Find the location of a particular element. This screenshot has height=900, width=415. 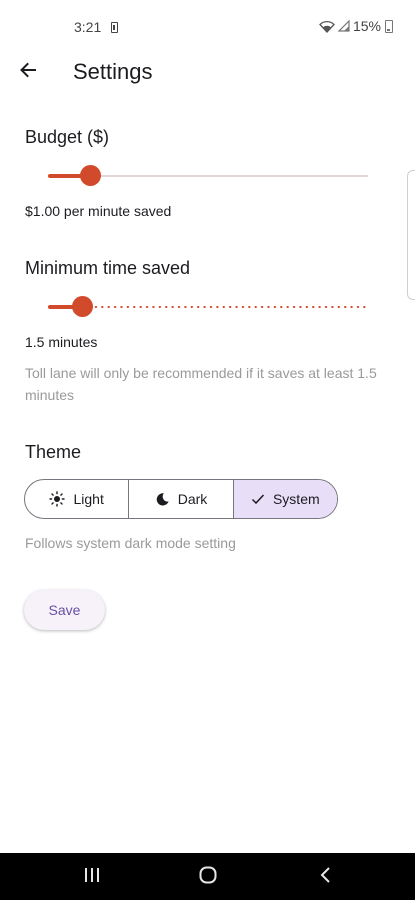

page-title: Settings is located at coordinates (113, 71).